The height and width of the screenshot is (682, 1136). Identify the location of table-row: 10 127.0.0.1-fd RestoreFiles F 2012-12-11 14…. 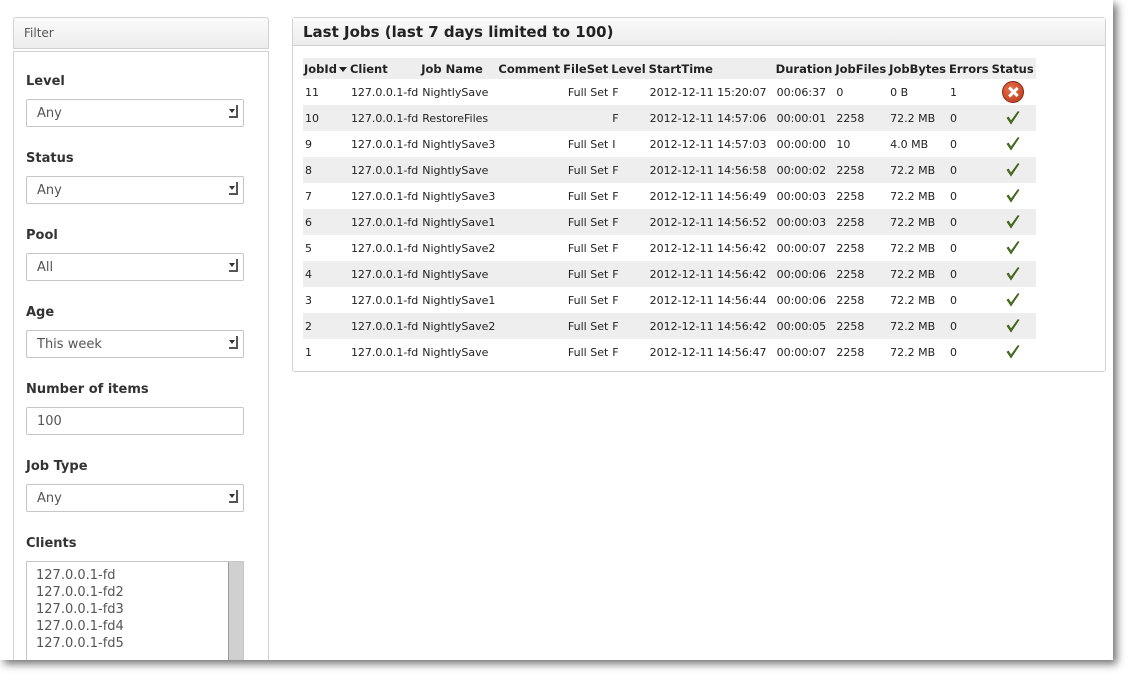
(669, 118).